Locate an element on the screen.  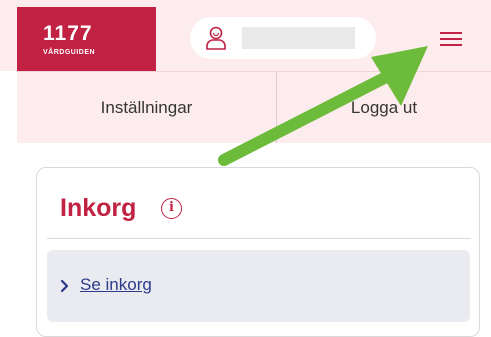
see-inbox-link: Se inkorg is located at coordinates (116, 285).